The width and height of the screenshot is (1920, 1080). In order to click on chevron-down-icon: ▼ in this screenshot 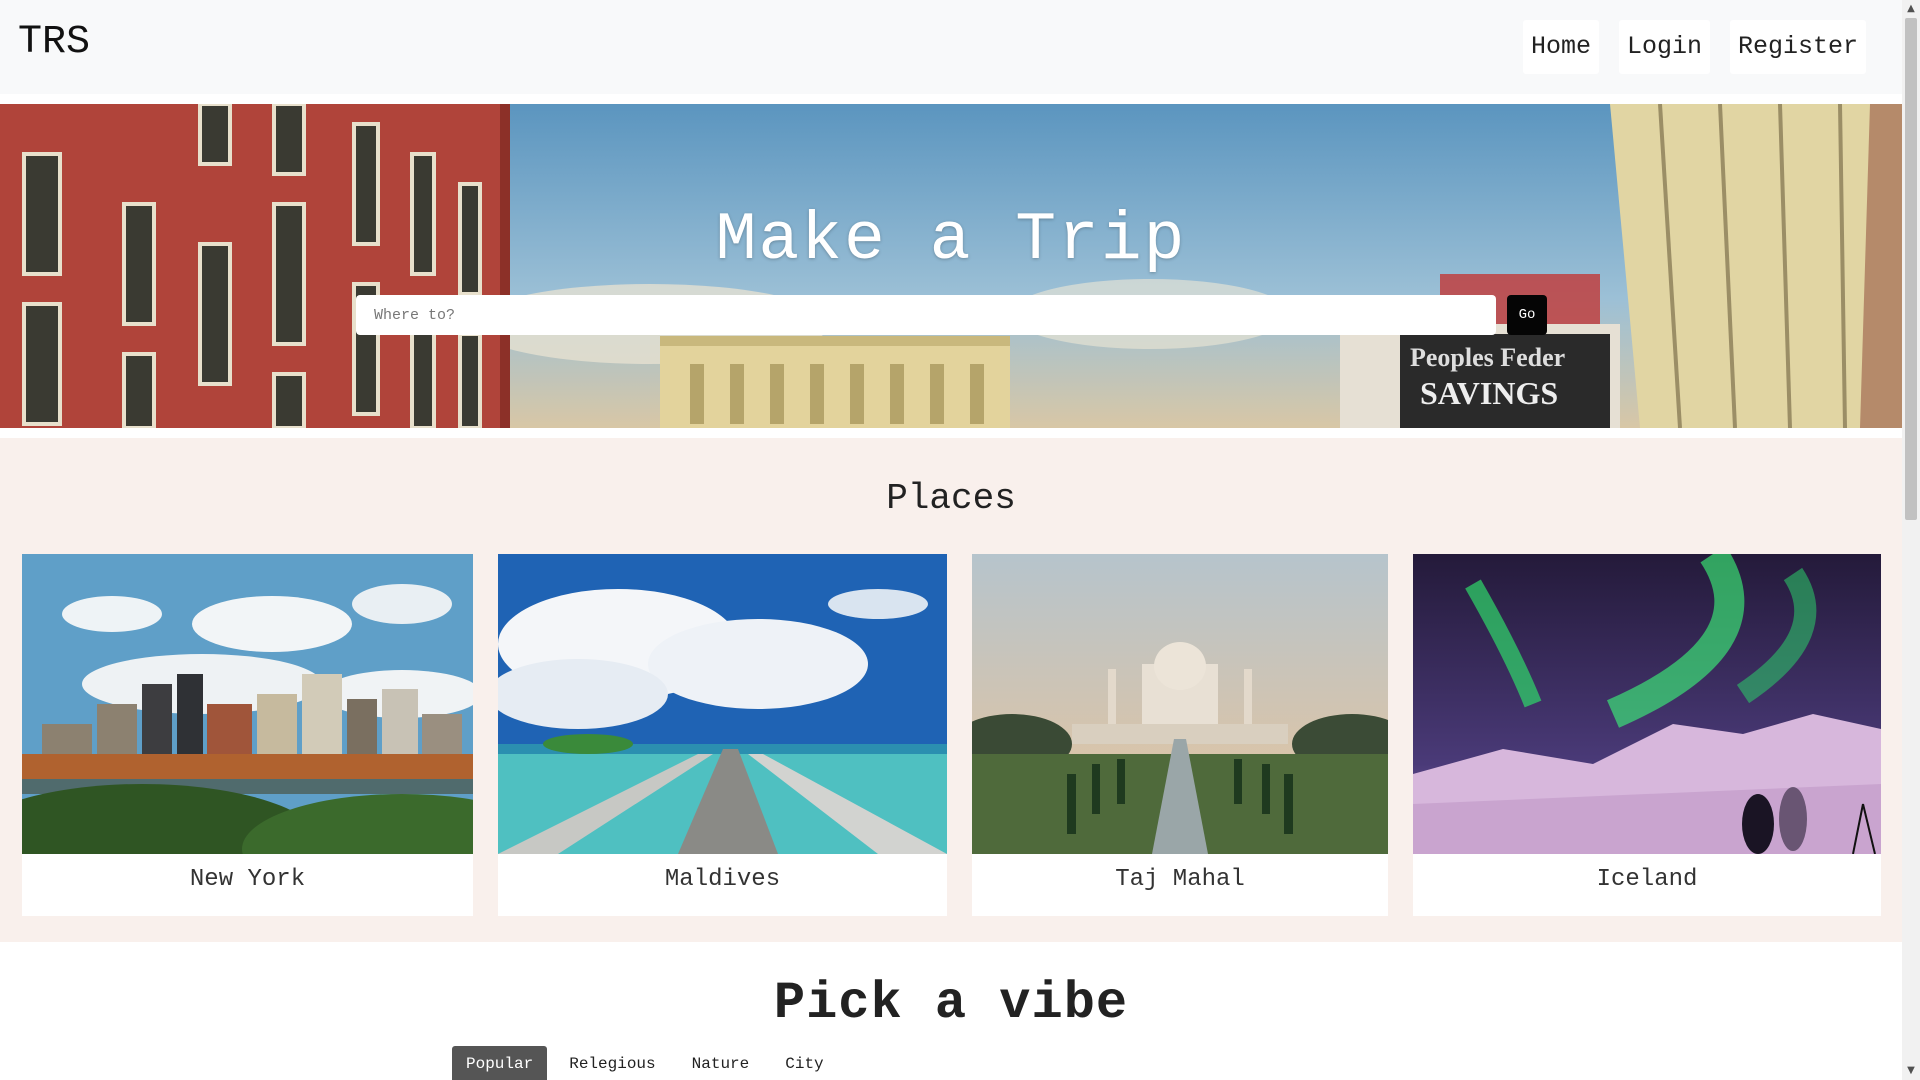, I will do `click(1911, 1071)`.